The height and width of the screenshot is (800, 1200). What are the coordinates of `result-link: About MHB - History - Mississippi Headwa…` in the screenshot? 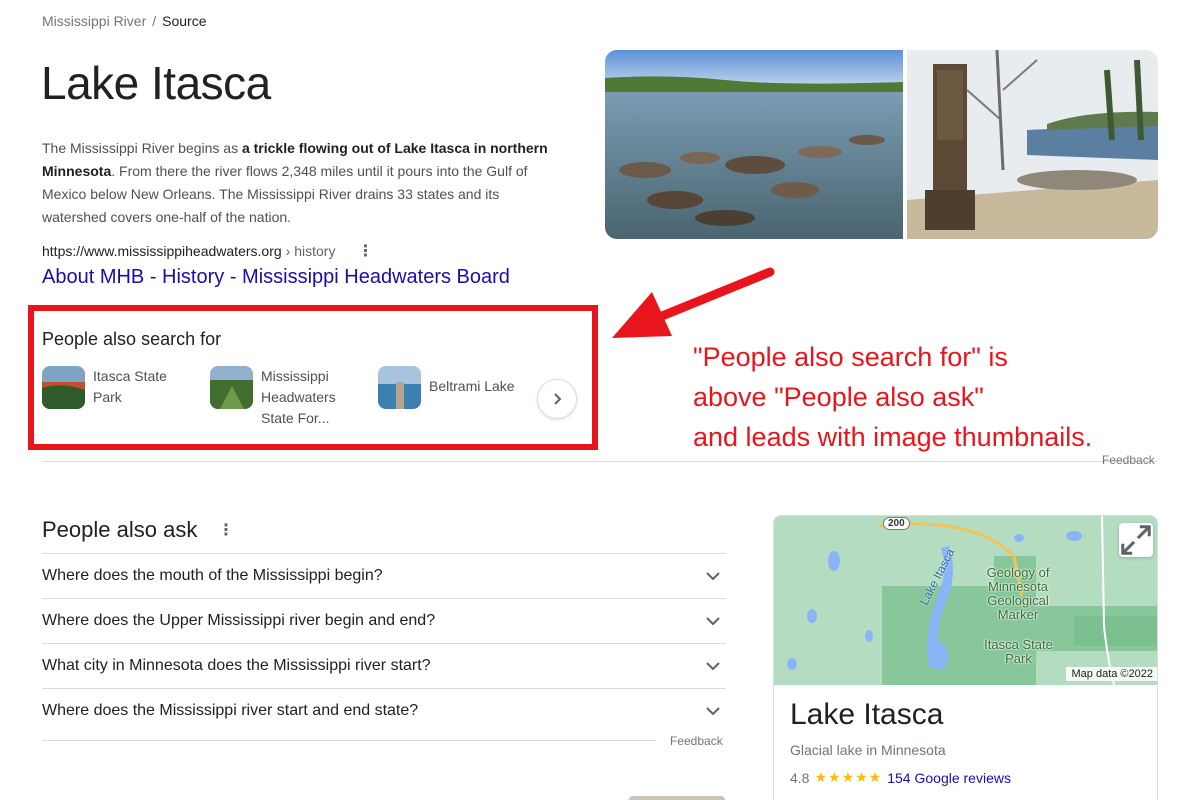 It's located at (276, 277).